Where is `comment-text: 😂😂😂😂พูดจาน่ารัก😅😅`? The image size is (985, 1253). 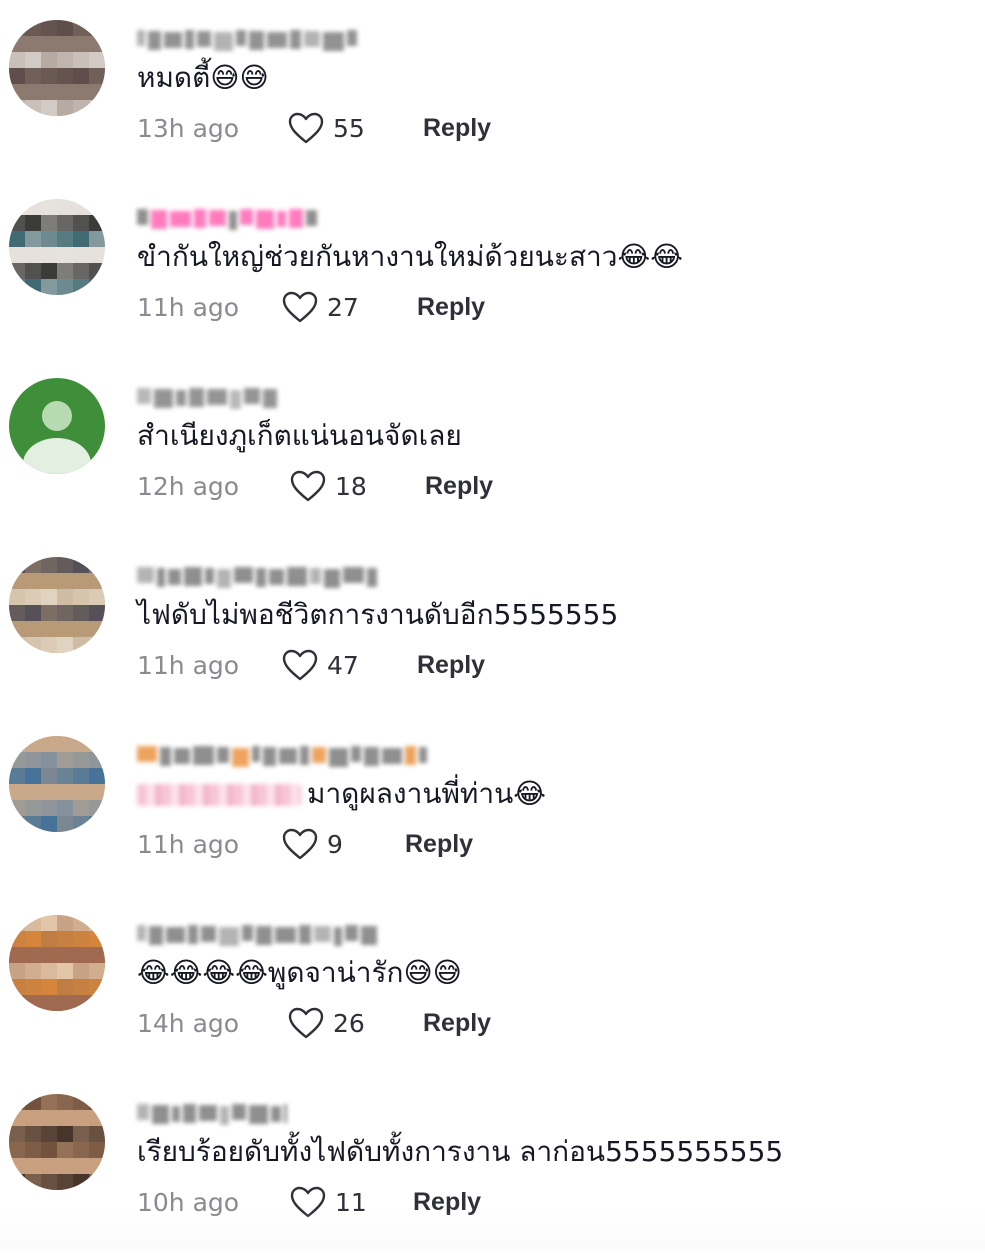 comment-text: 😂😂😂😂พูดจาน่ารัก😅😅 is located at coordinates (299, 973).